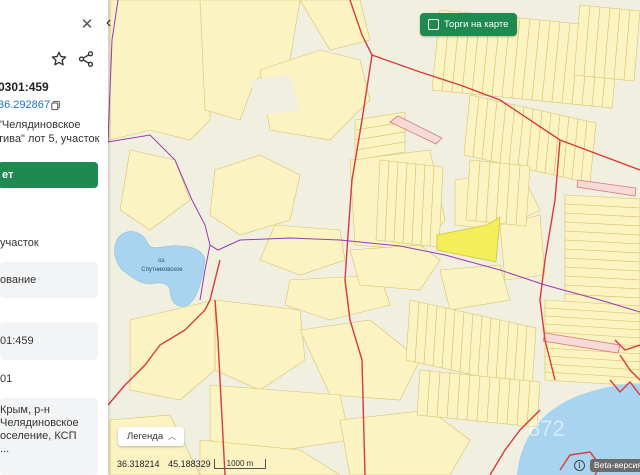  Describe the element at coordinates (162, 270) in the screenshot. I see `lake-label-line2: Спутниковское` at that location.